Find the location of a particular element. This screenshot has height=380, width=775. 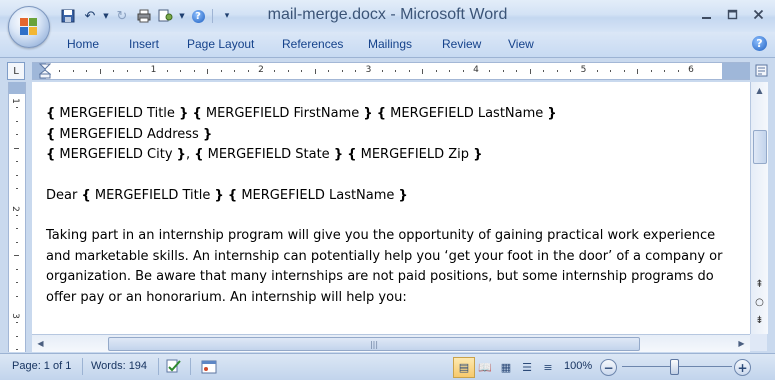

previous-page-icon: ⇞ is located at coordinates (759, 284).